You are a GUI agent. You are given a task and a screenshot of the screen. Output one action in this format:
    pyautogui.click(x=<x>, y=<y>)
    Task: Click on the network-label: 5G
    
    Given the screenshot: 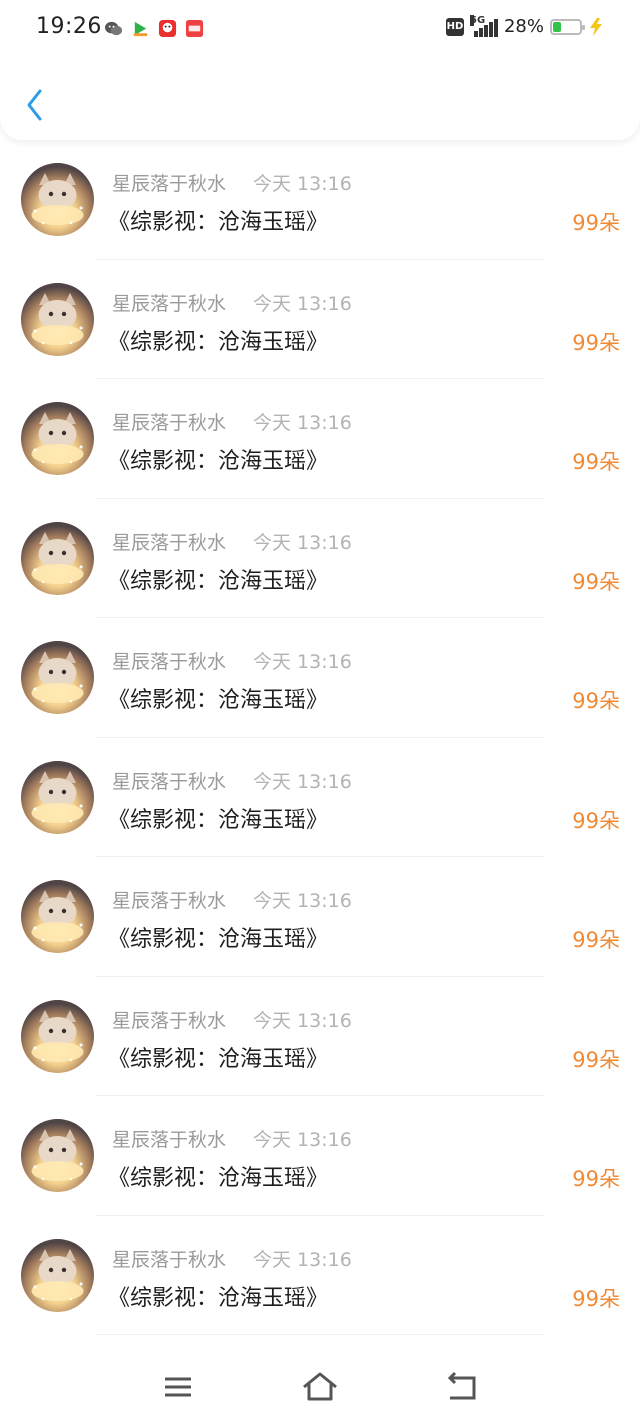 What is the action you would take?
    pyautogui.click(x=477, y=20)
    